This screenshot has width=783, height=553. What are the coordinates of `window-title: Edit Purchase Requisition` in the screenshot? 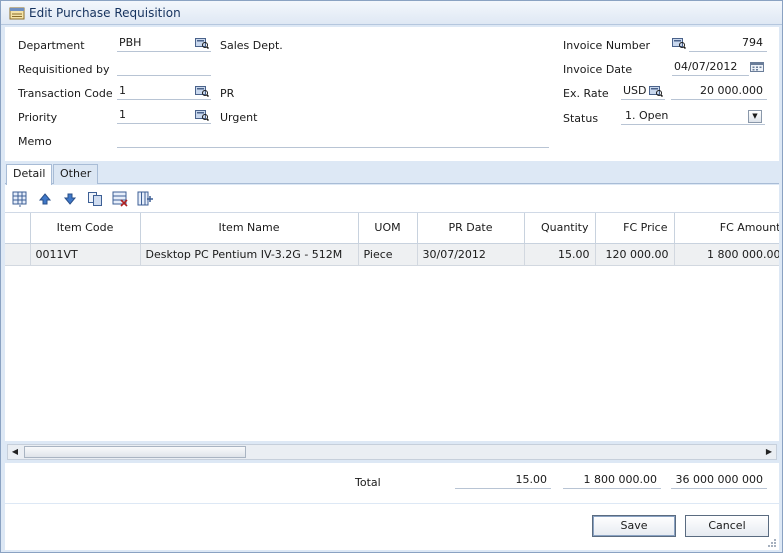 It's located at (105, 13).